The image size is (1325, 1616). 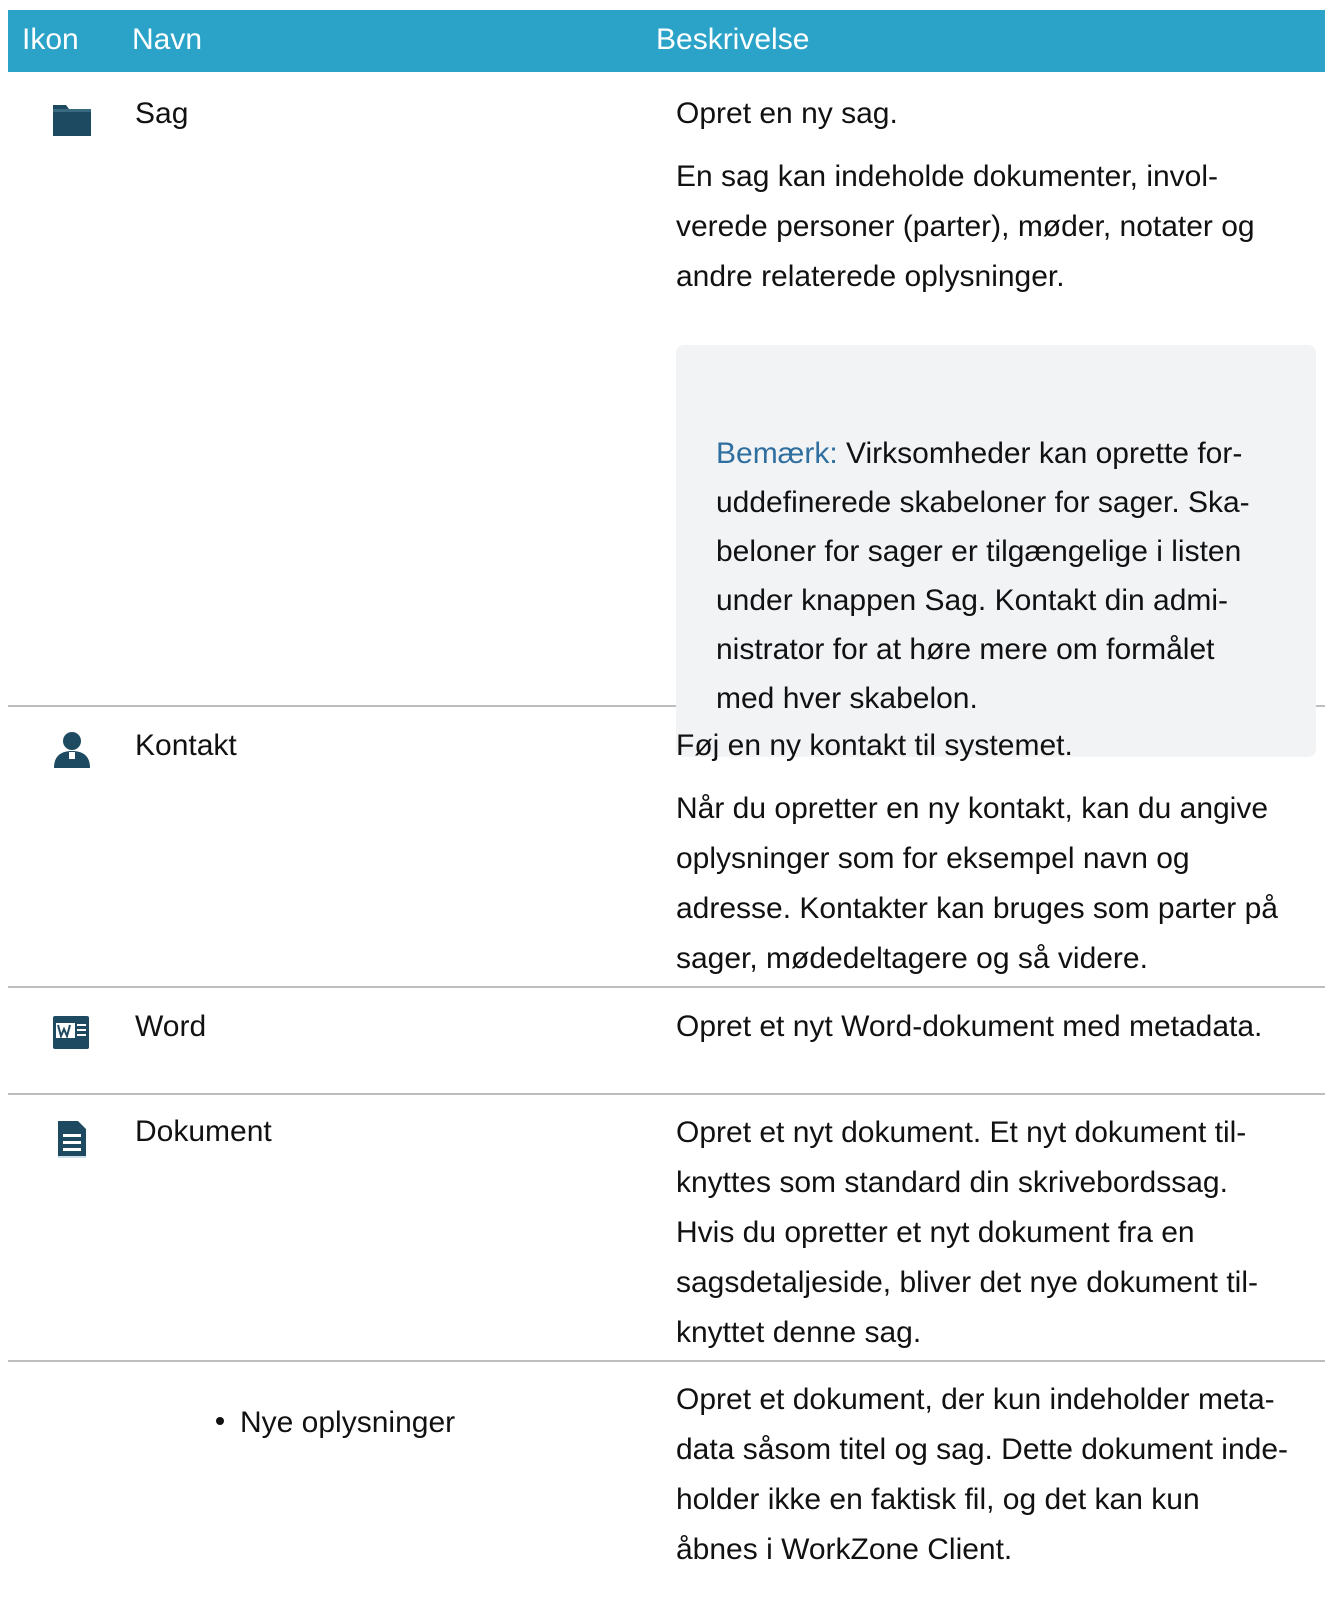 What do you see at coordinates (220, 1421) in the screenshot?
I see `bullet-icon` at bounding box center [220, 1421].